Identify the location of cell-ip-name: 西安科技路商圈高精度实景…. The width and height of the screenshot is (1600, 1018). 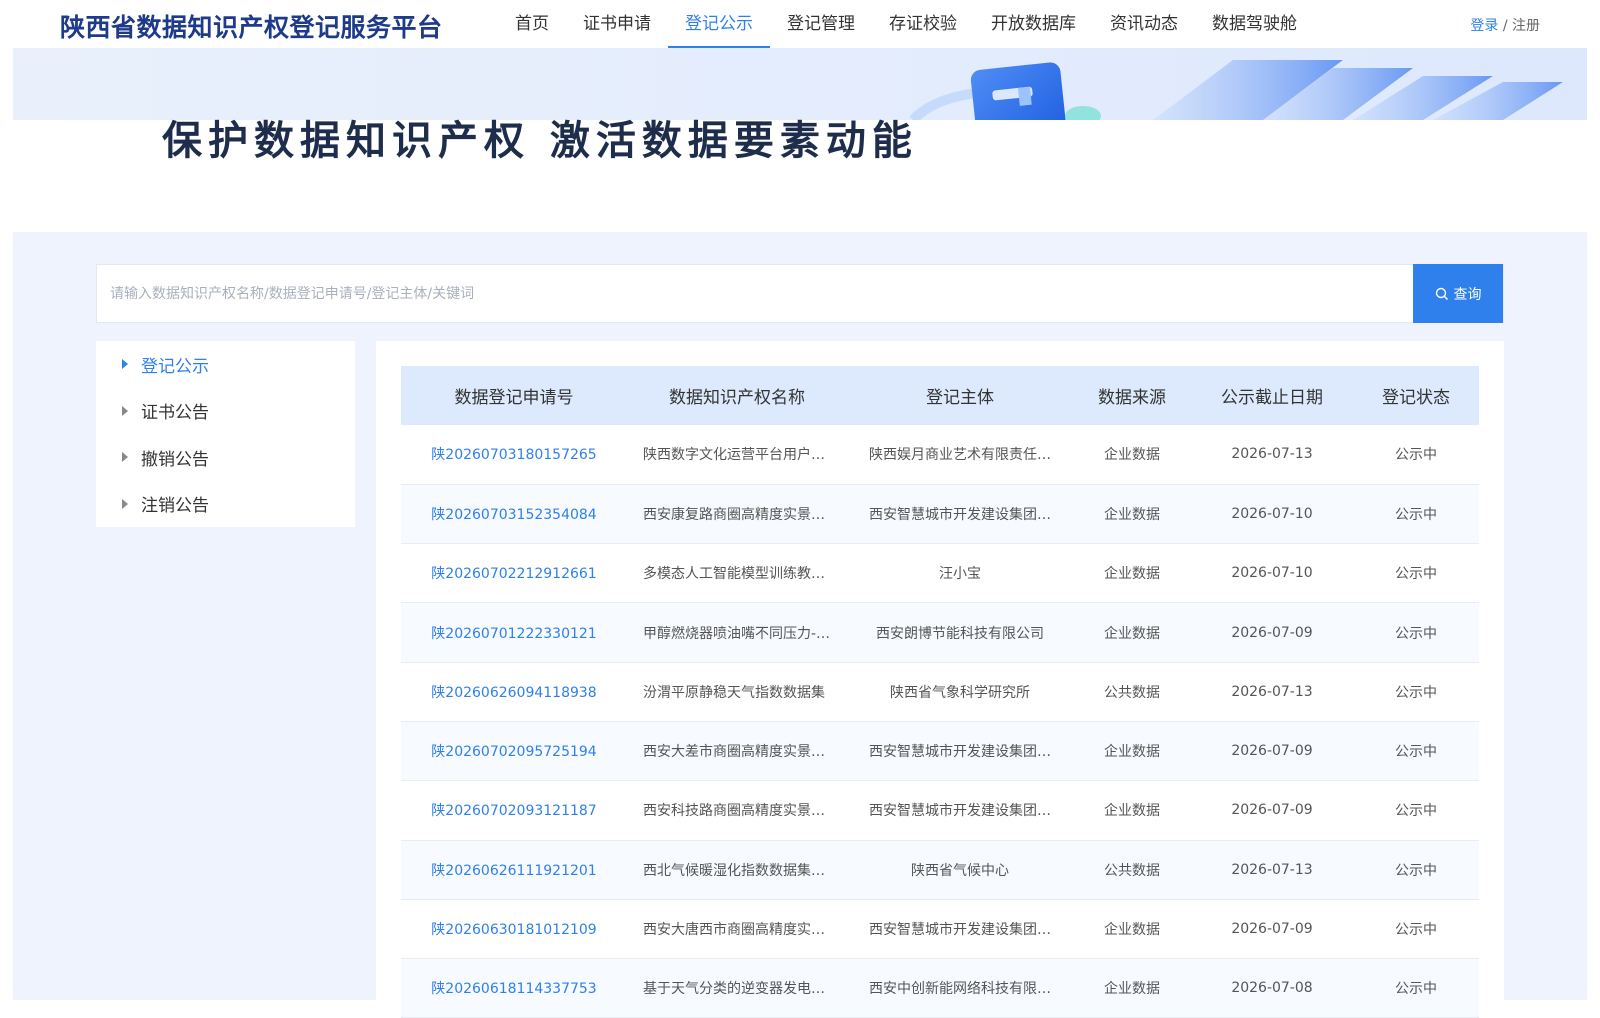
(737, 810).